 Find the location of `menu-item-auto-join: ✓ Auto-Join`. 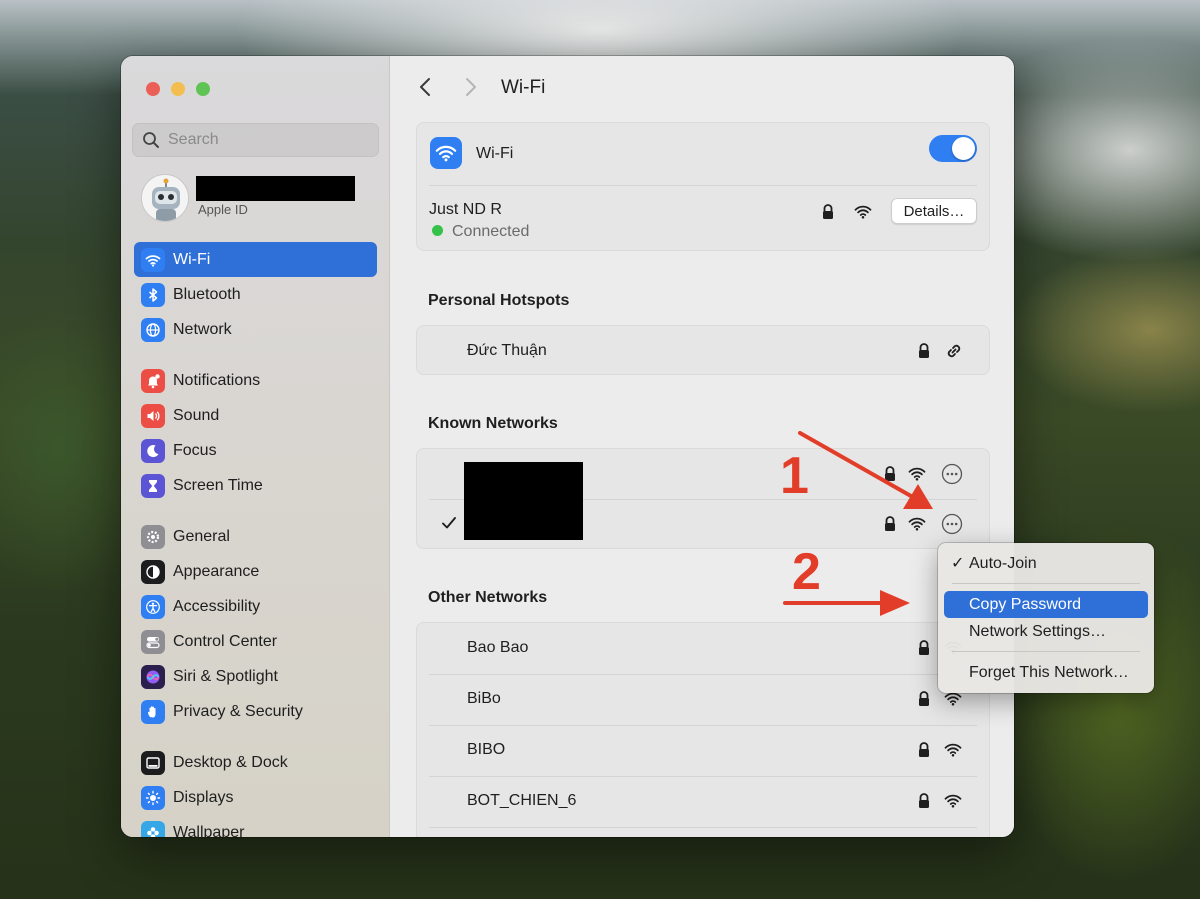

menu-item-auto-join: ✓ Auto-Join is located at coordinates (1046, 563).